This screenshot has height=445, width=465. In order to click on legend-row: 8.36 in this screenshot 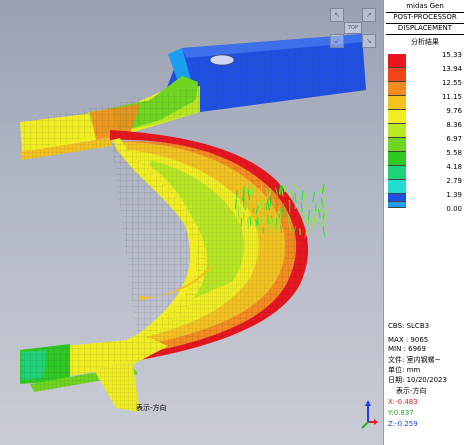, I will do `click(424, 128)`.